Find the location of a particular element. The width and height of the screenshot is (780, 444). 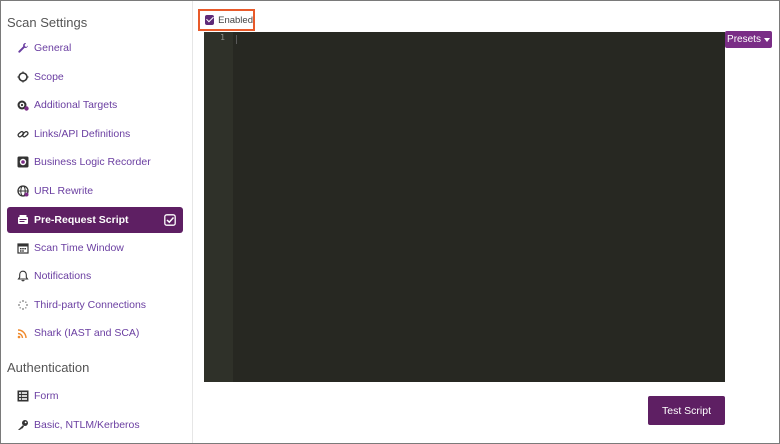

key-icon is located at coordinates (23, 425).